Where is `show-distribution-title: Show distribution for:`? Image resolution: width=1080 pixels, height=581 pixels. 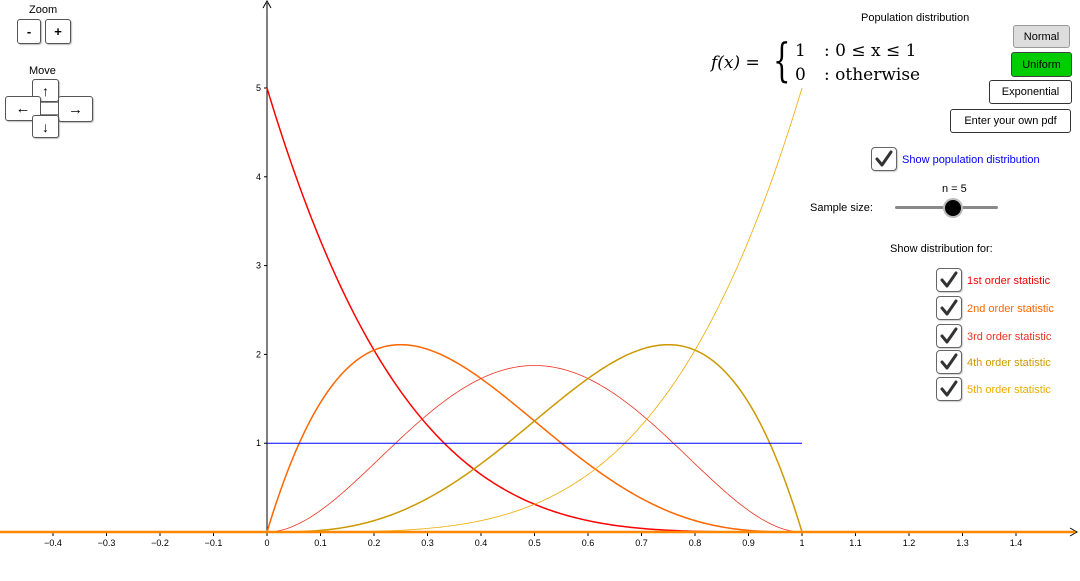 show-distribution-title: Show distribution for: is located at coordinates (941, 249).